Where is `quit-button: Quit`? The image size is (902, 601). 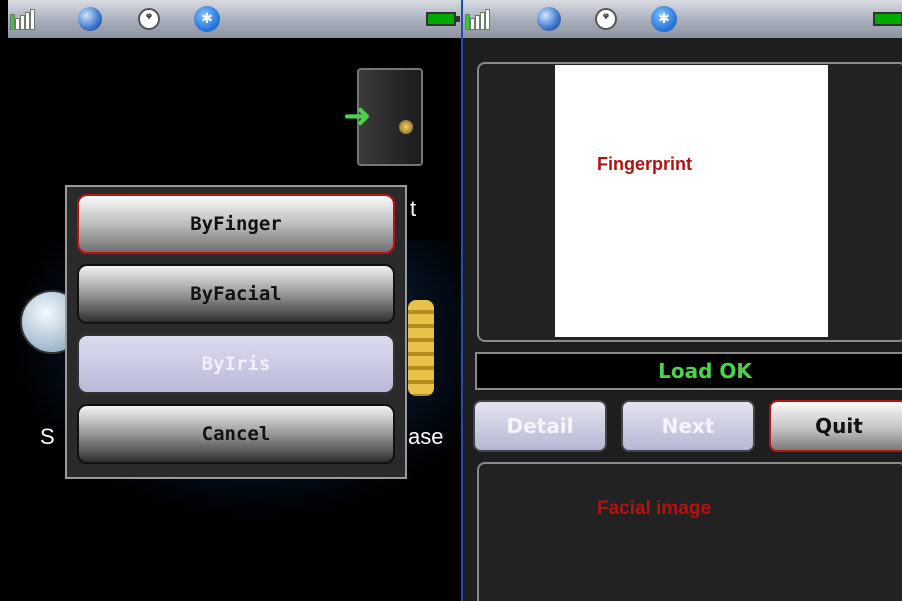
quit-button: Quit is located at coordinates (835, 426).